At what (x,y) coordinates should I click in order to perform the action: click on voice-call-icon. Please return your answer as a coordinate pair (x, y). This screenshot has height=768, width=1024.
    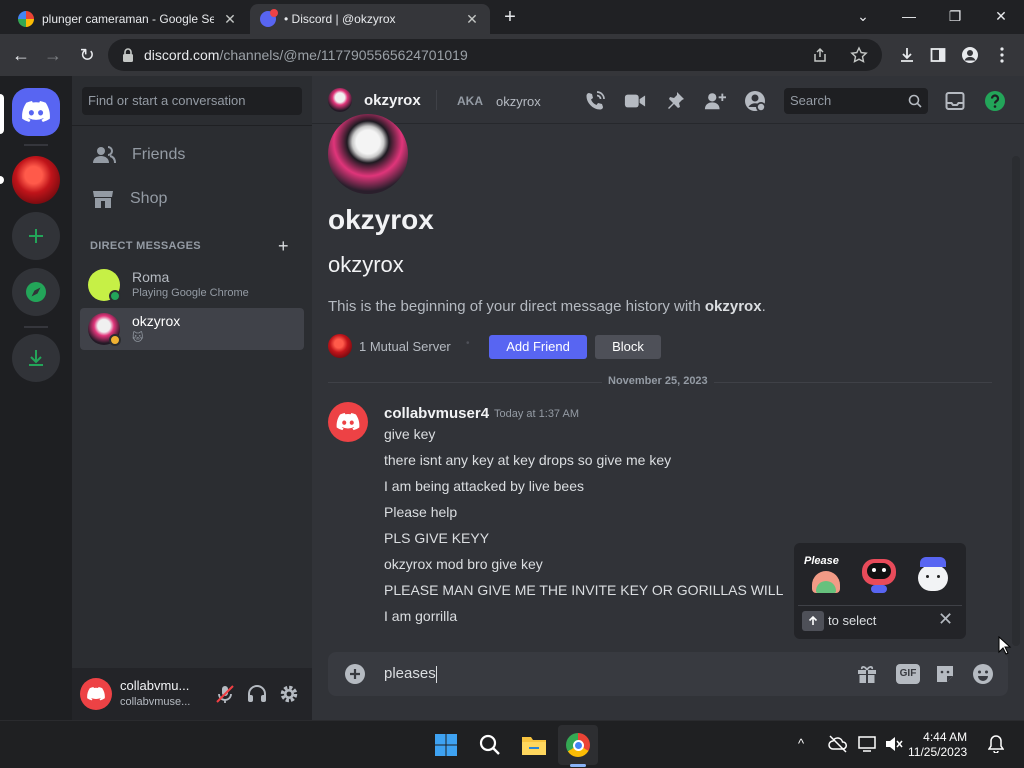
    Looking at the image, I should click on (595, 101).